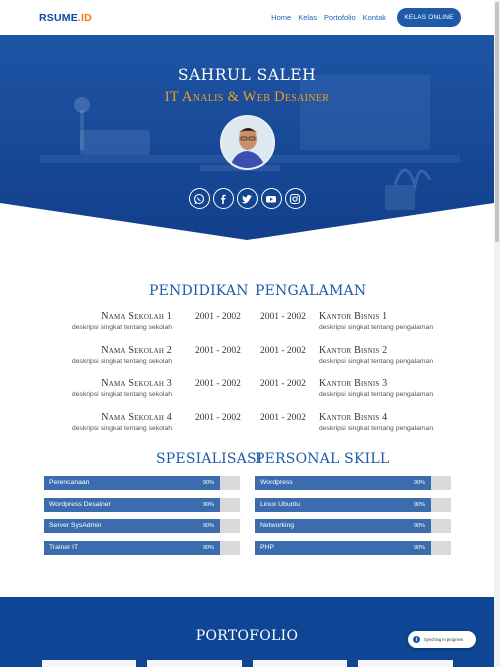  I want to click on skill-bar-fill, so click(343, 548).